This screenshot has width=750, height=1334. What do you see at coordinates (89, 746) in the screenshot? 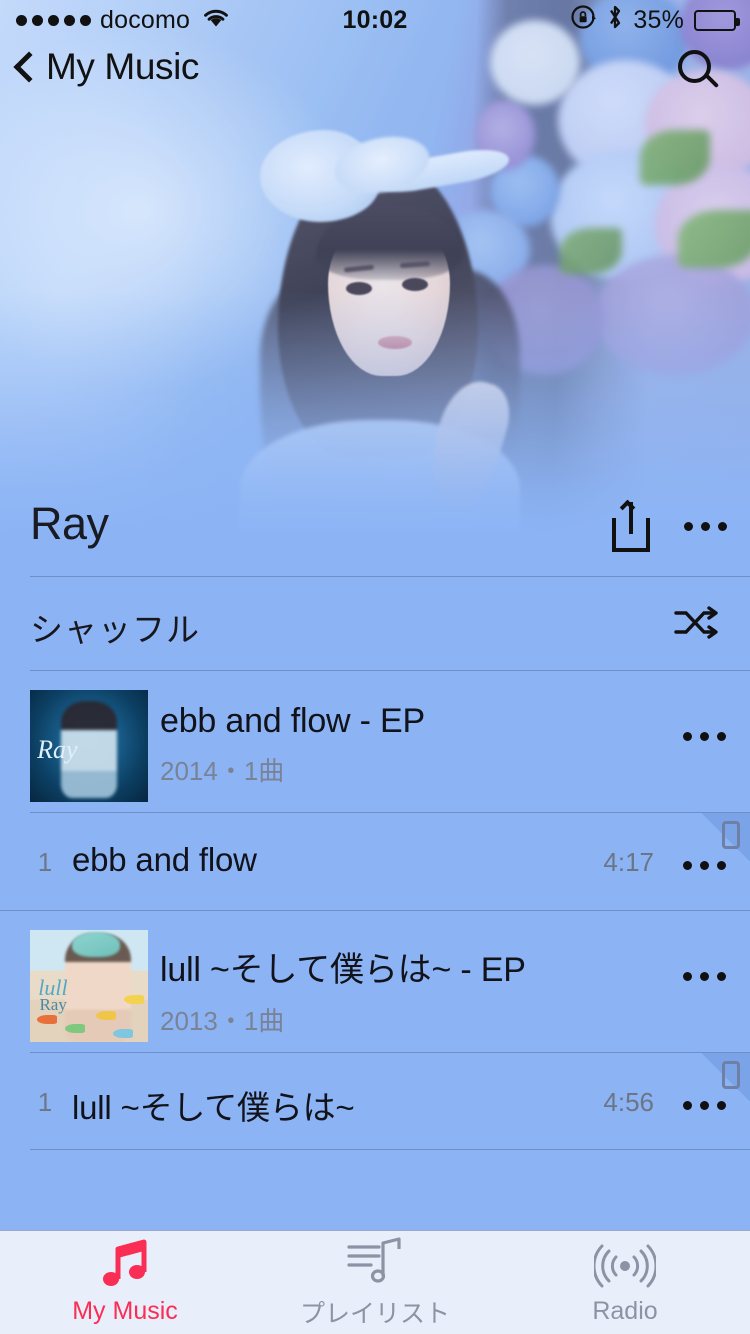
I see `album-artwork: Ray` at bounding box center [89, 746].